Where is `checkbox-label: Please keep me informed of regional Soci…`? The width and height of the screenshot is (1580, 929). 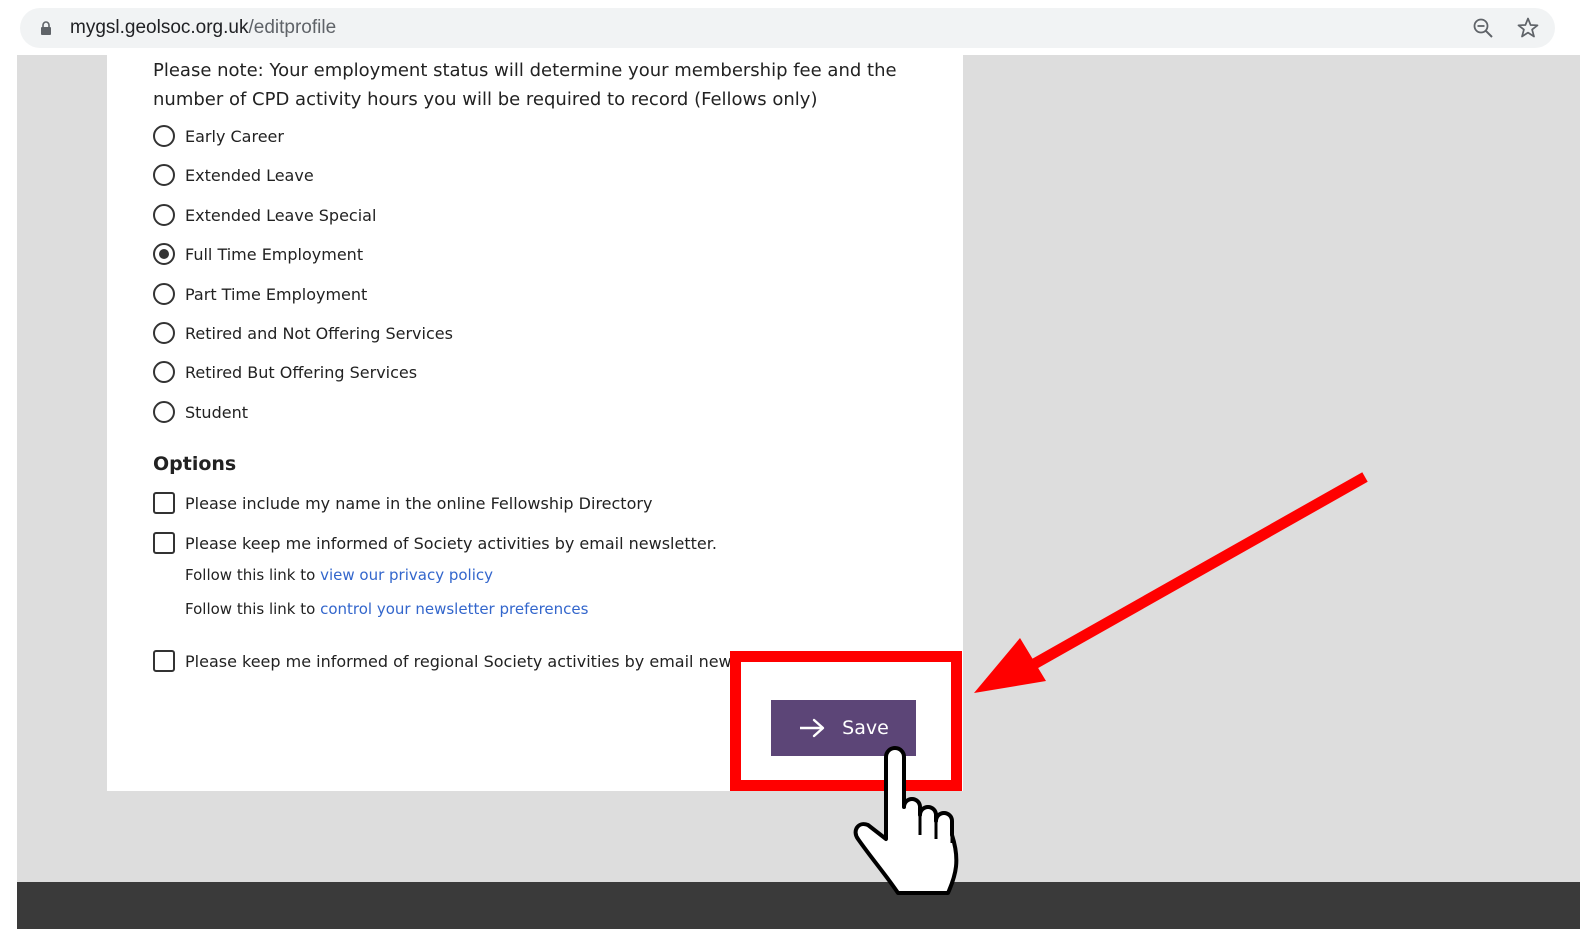 checkbox-label: Please keep me informed of regional Soci… is located at coordinates (458, 661).